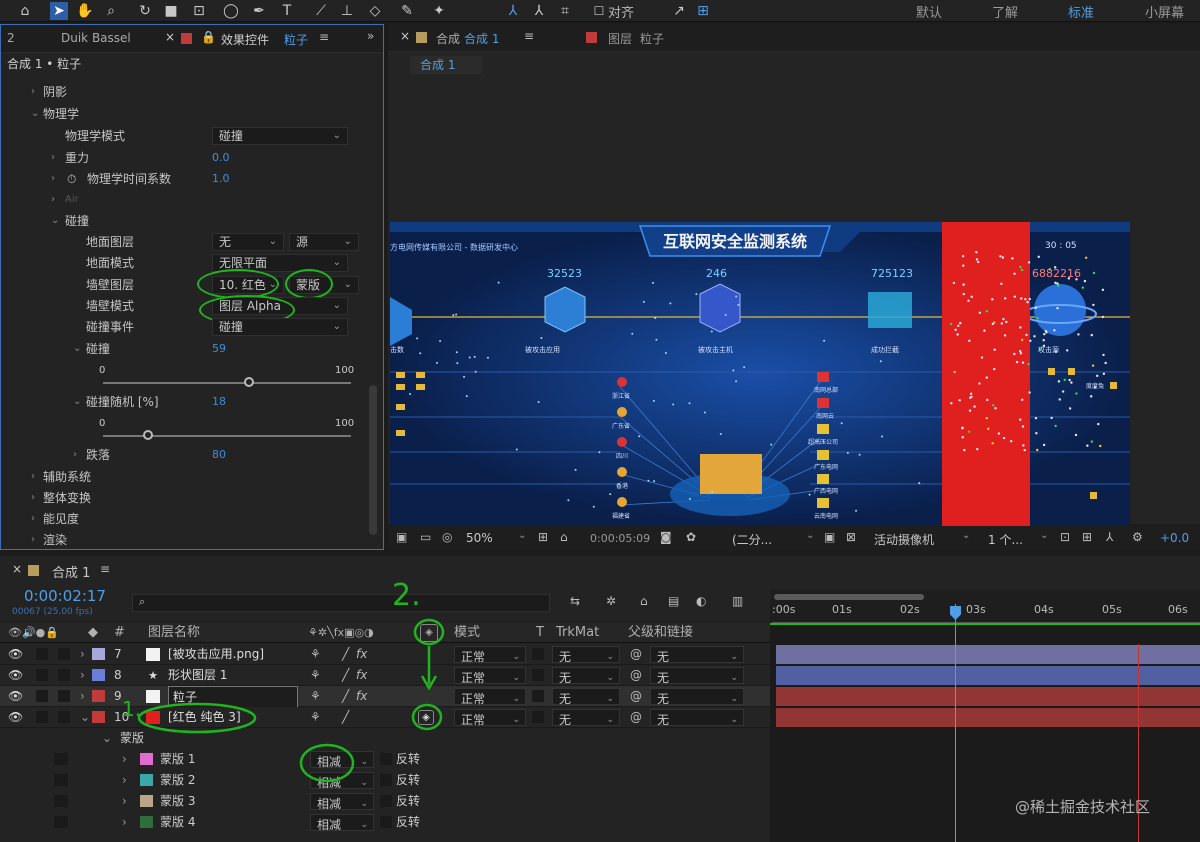  What do you see at coordinates (280, 327) in the screenshot?
I see `collision-event-dropdown: 碰撞 ⌄` at bounding box center [280, 327].